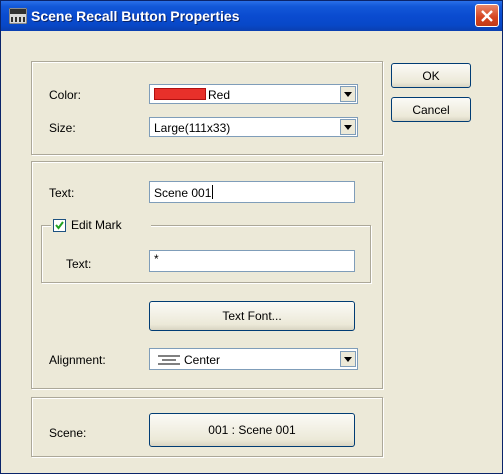  What do you see at coordinates (77, 360) in the screenshot?
I see `alignment-label: Alignment:` at bounding box center [77, 360].